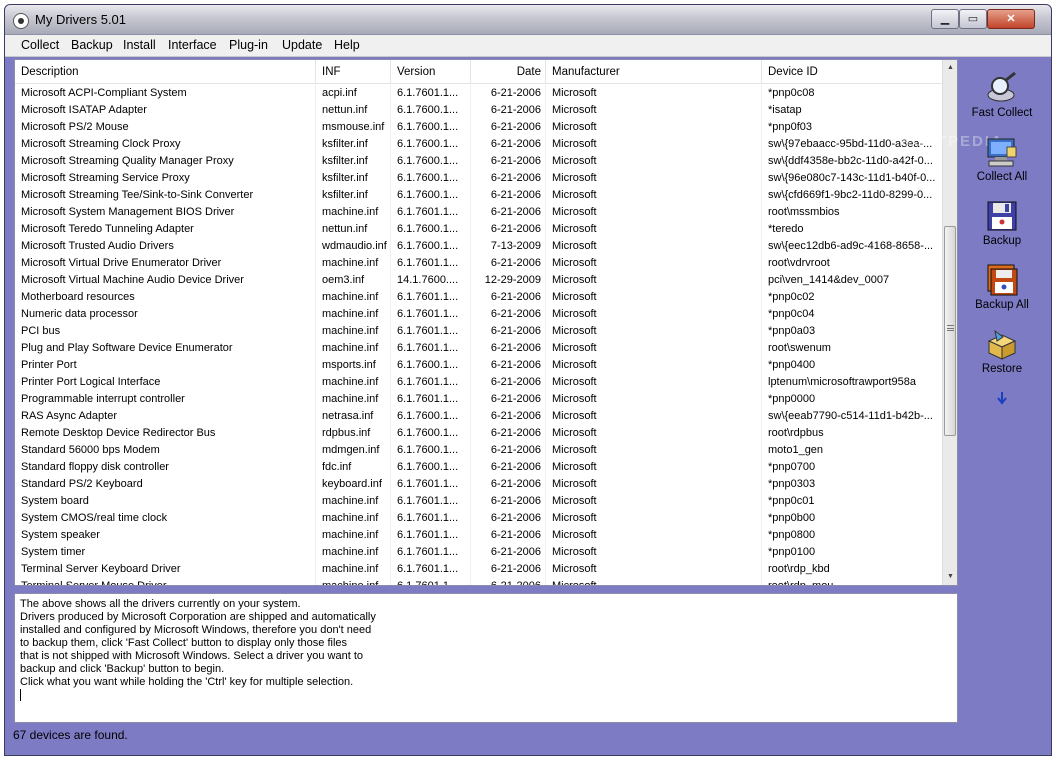  What do you see at coordinates (654, 72) in the screenshot?
I see `column-header-manufacturer: Manufacturer` at bounding box center [654, 72].